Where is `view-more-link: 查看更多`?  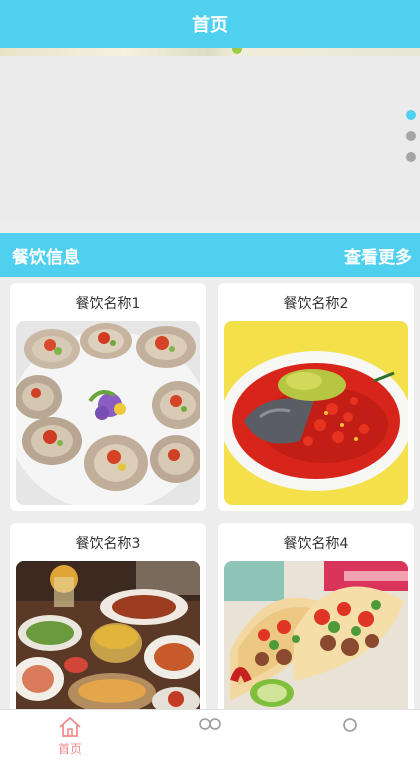 view-more-link: 查看更多 is located at coordinates (378, 255).